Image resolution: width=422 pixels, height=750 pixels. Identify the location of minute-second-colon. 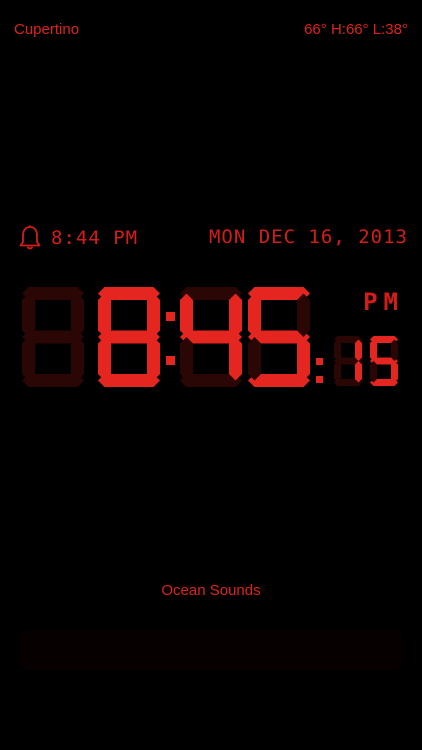
(319, 370).